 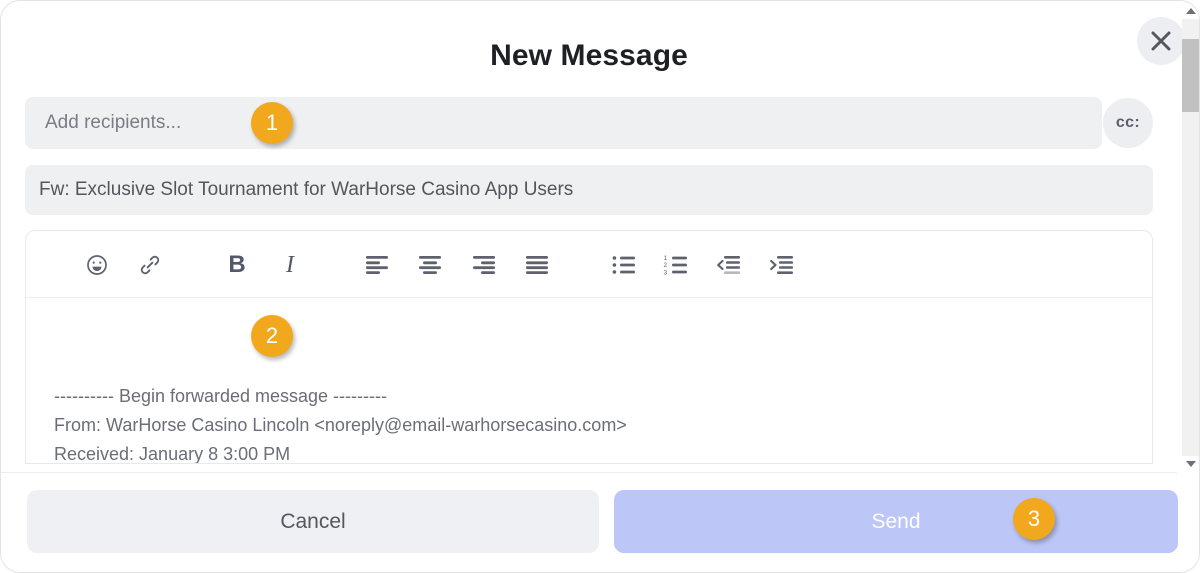 I want to click on italic-button: I, so click(x=290, y=265).